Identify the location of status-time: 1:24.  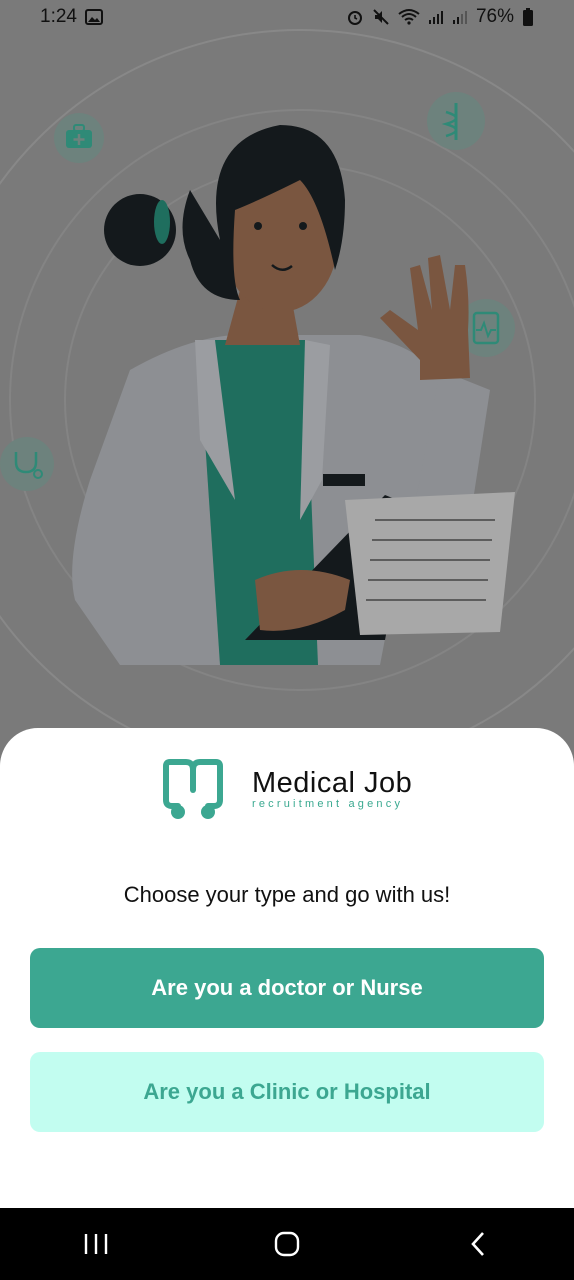
(58, 16).